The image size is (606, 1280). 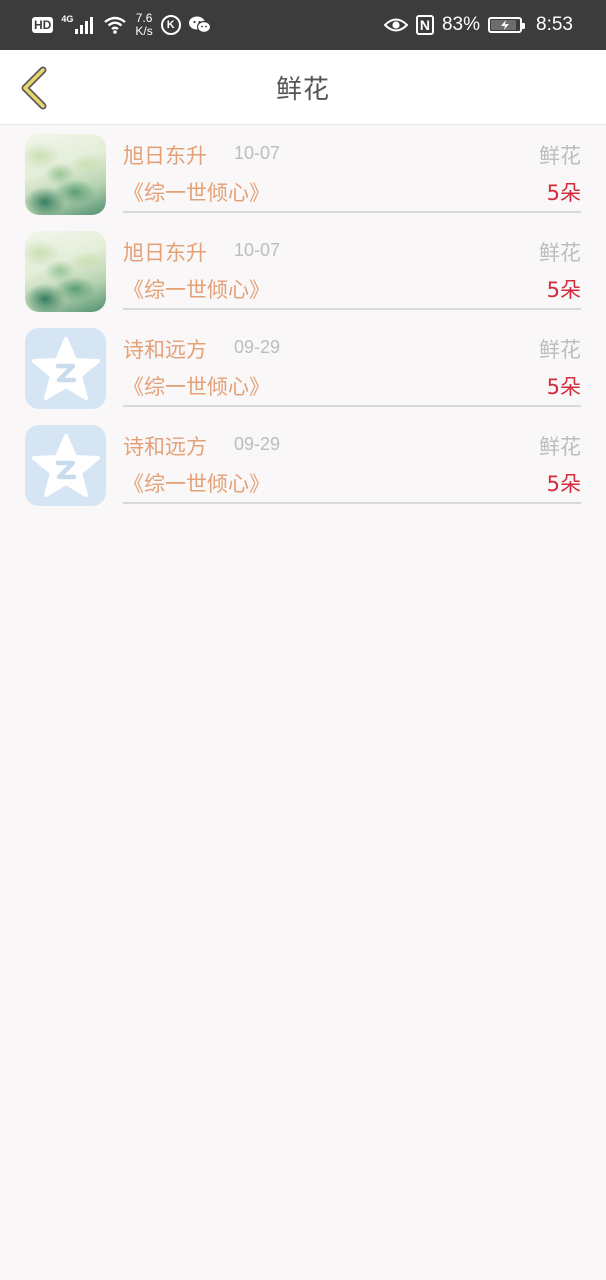 What do you see at coordinates (170, 25) in the screenshot?
I see `k-app-icon: K` at bounding box center [170, 25].